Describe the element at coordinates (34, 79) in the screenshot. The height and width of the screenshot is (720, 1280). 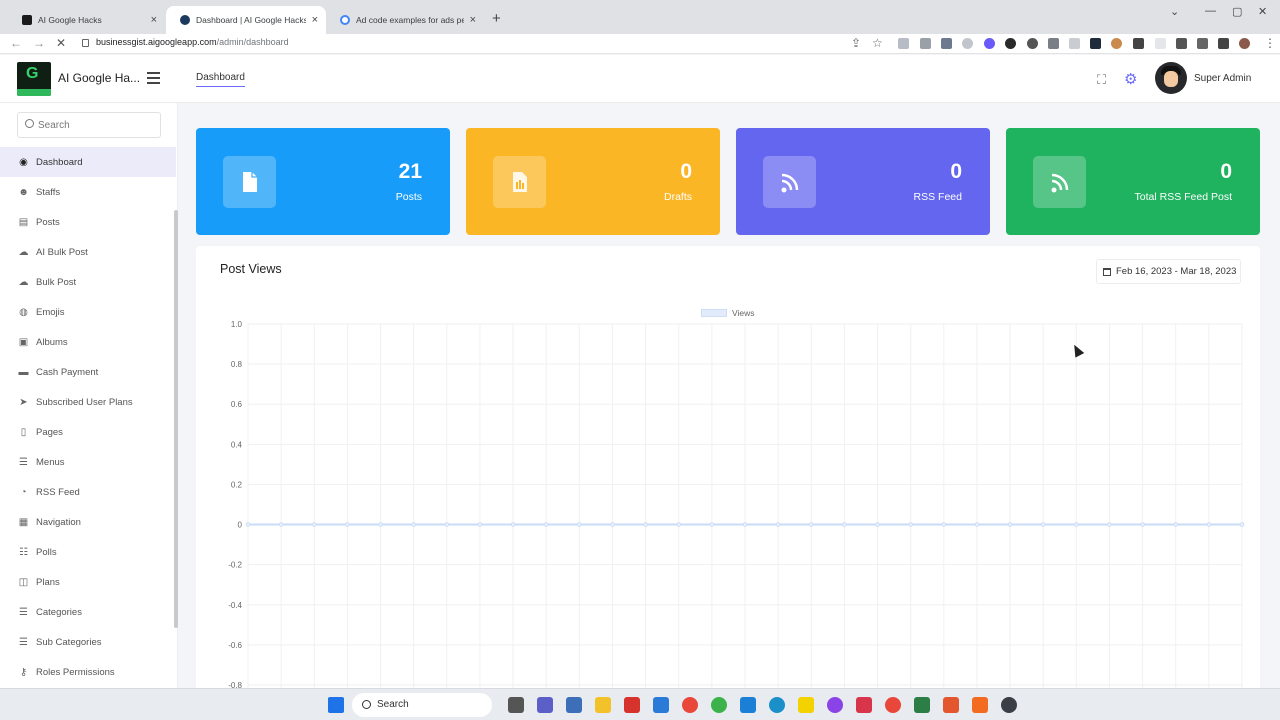
I see `app-logo: G` at that location.